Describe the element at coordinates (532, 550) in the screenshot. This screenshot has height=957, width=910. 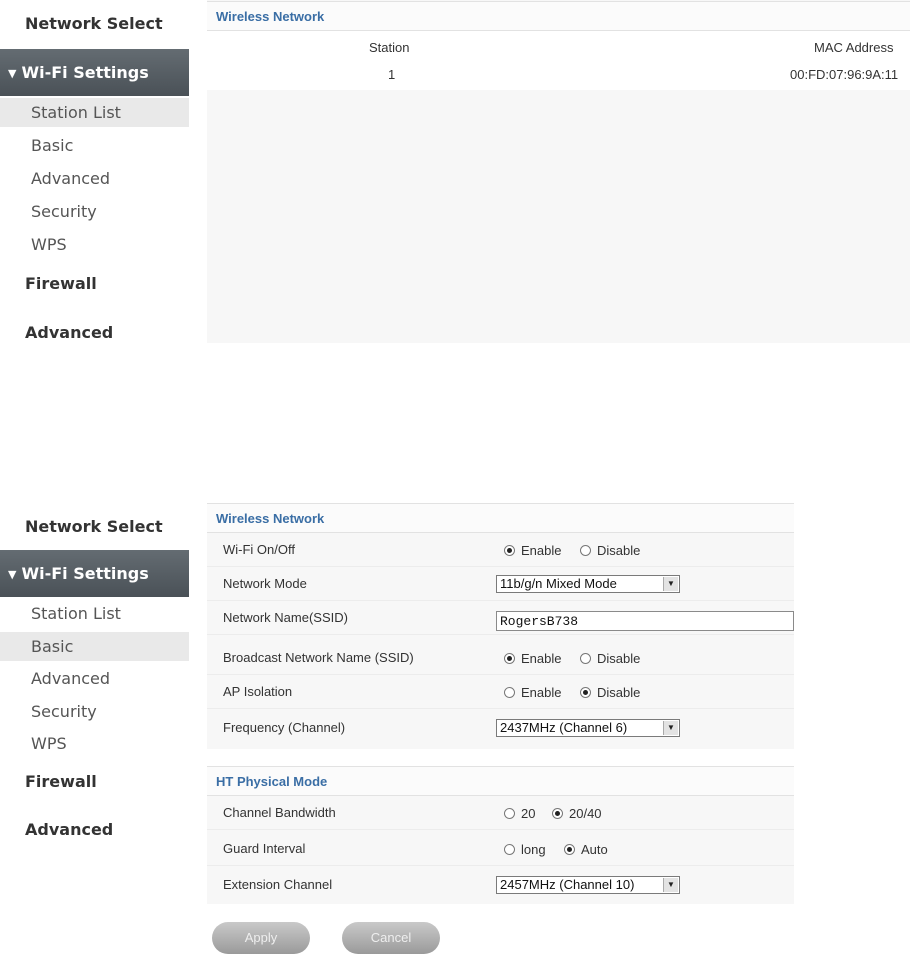
I see `wifi-enable-radio: Enable` at that location.